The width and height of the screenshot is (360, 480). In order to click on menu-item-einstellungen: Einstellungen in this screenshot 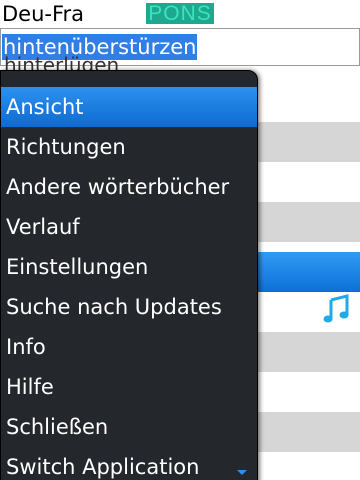, I will do `click(129, 267)`.